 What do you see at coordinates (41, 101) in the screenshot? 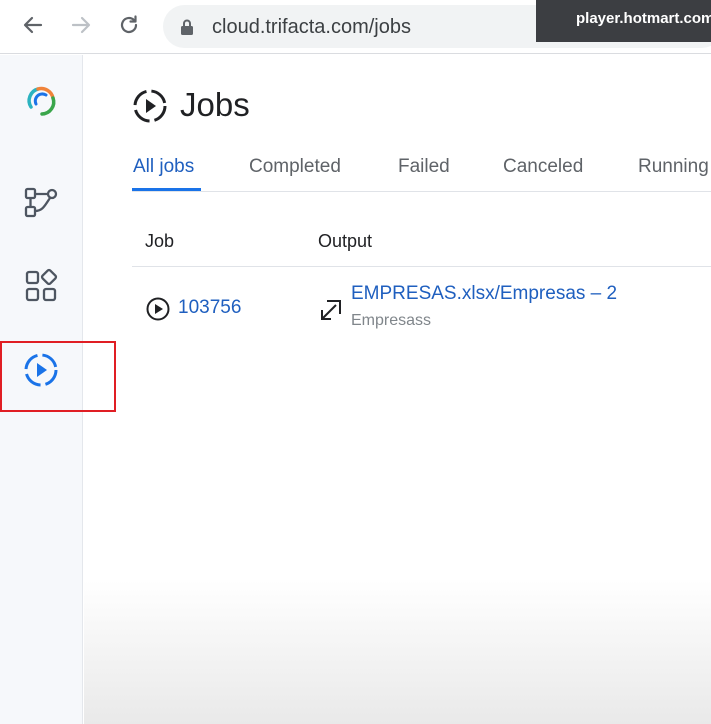
I see `trifacta-logo-icon` at bounding box center [41, 101].